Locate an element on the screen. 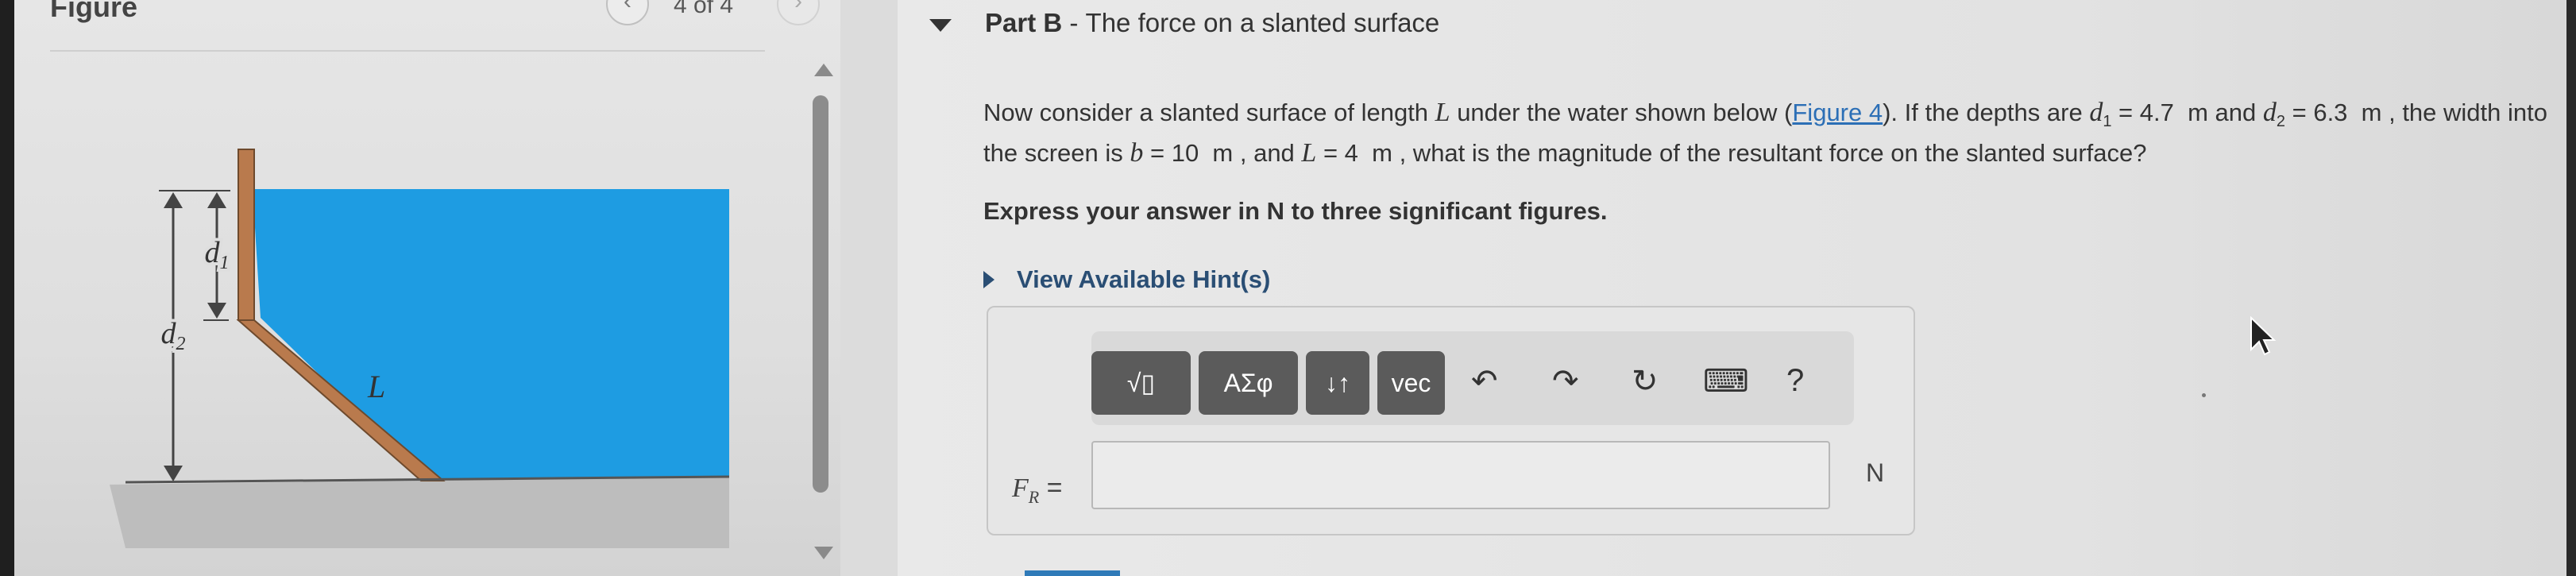  part-header: Part B - The force on a slanted surface is located at coordinates (1184, 23).